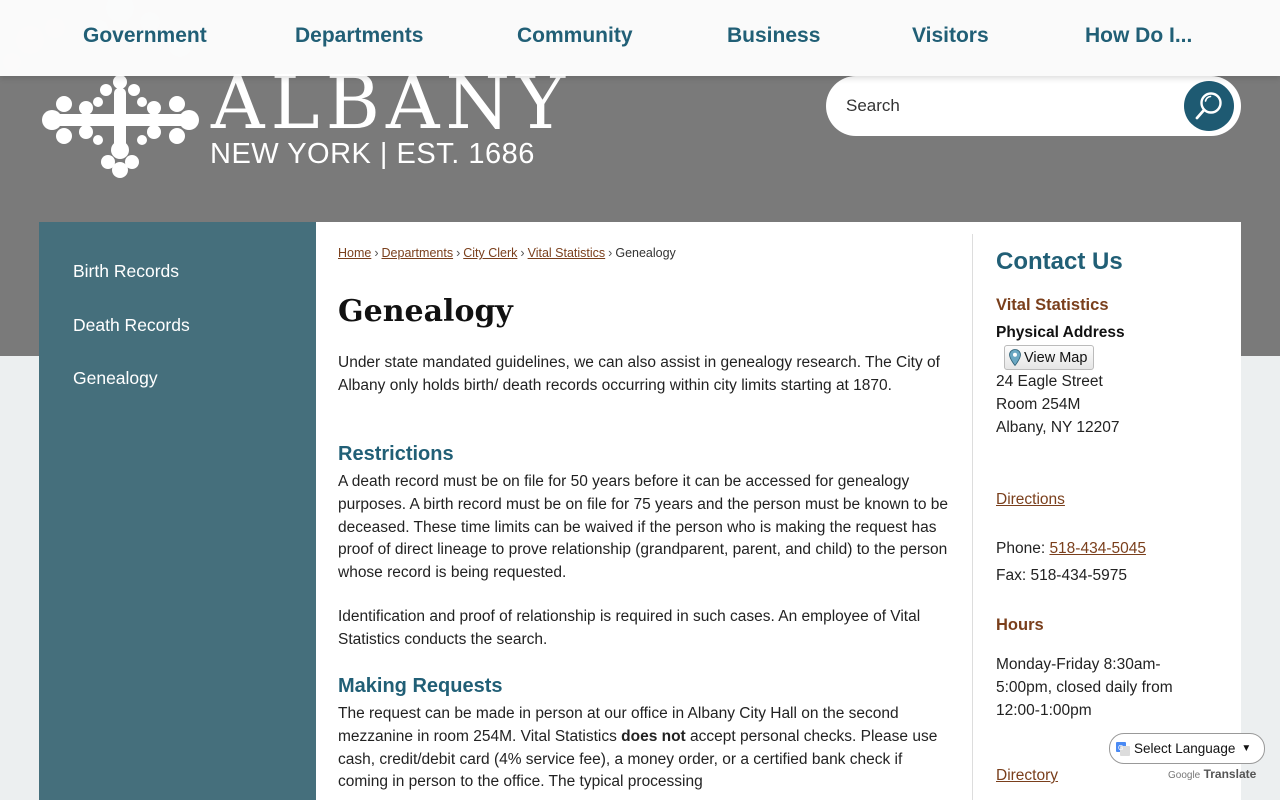 Image resolution: width=1280 pixels, height=800 pixels. I want to click on breadcrumb-vital-statistics: Vital Statistics, so click(567, 253).